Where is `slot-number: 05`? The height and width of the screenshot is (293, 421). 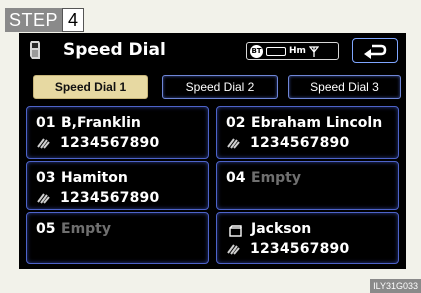
slot-number: 05 is located at coordinates (46, 229).